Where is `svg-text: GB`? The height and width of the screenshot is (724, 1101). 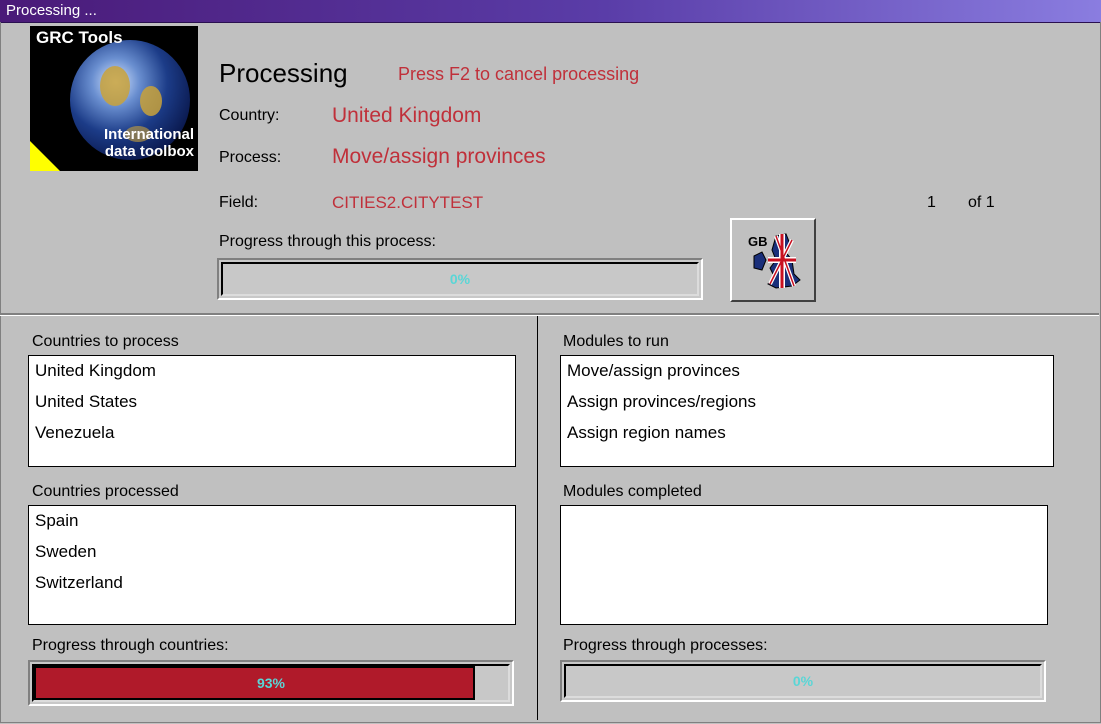 svg-text: GB is located at coordinates (758, 241).